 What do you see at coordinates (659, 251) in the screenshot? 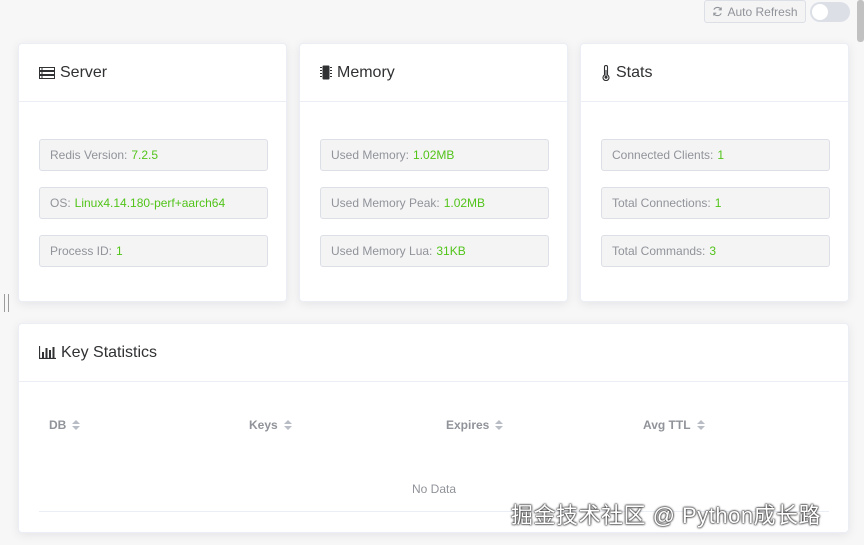
I see `total-commands-label: Total Commands:` at bounding box center [659, 251].